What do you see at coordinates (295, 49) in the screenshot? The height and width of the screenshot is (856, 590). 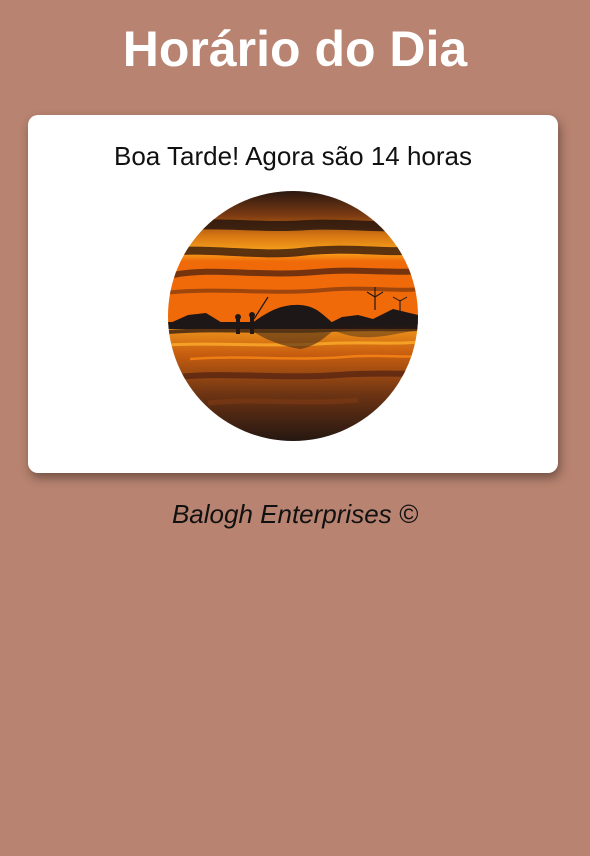 I see `page-title: Horário do Dia` at bounding box center [295, 49].